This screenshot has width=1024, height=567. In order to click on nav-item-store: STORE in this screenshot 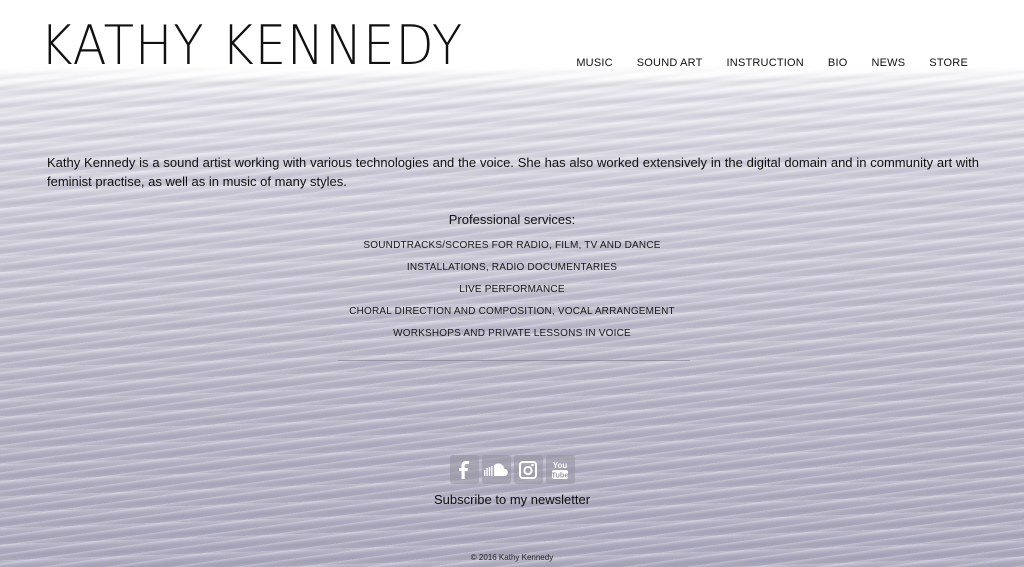, I will do `click(948, 63)`.